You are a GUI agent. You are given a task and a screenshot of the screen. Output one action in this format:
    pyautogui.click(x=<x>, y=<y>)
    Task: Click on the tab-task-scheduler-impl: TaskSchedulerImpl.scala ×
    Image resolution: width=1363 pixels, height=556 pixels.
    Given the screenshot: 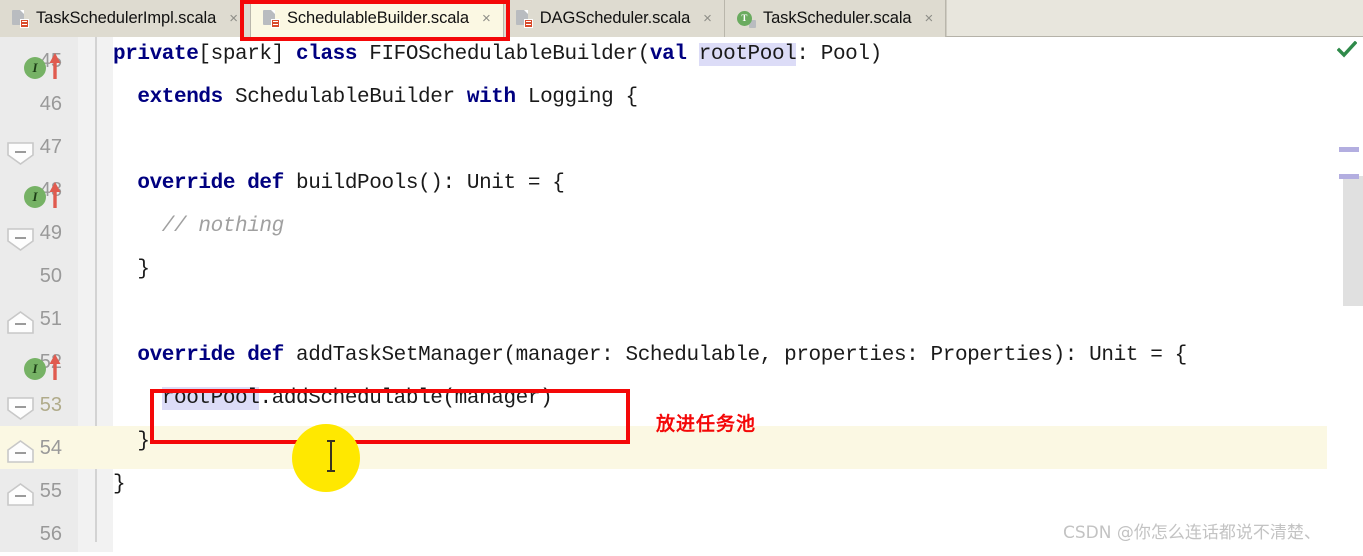 What is the action you would take?
    pyautogui.click(x=125, y=18)
    